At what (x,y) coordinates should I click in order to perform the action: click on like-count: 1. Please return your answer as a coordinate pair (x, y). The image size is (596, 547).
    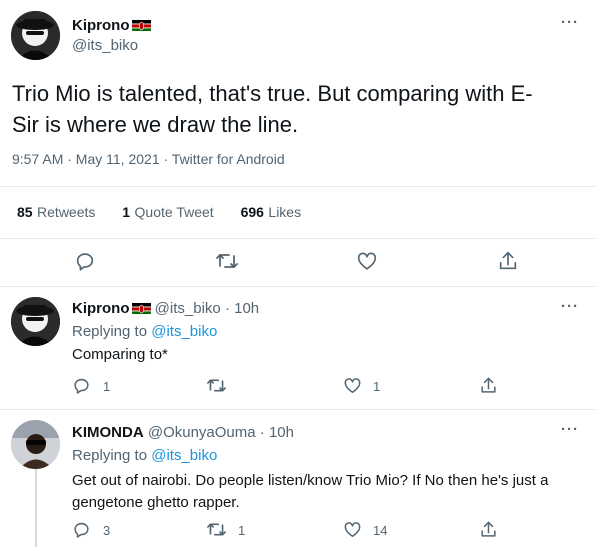
    Looking at the image, I should click on (377, 386).